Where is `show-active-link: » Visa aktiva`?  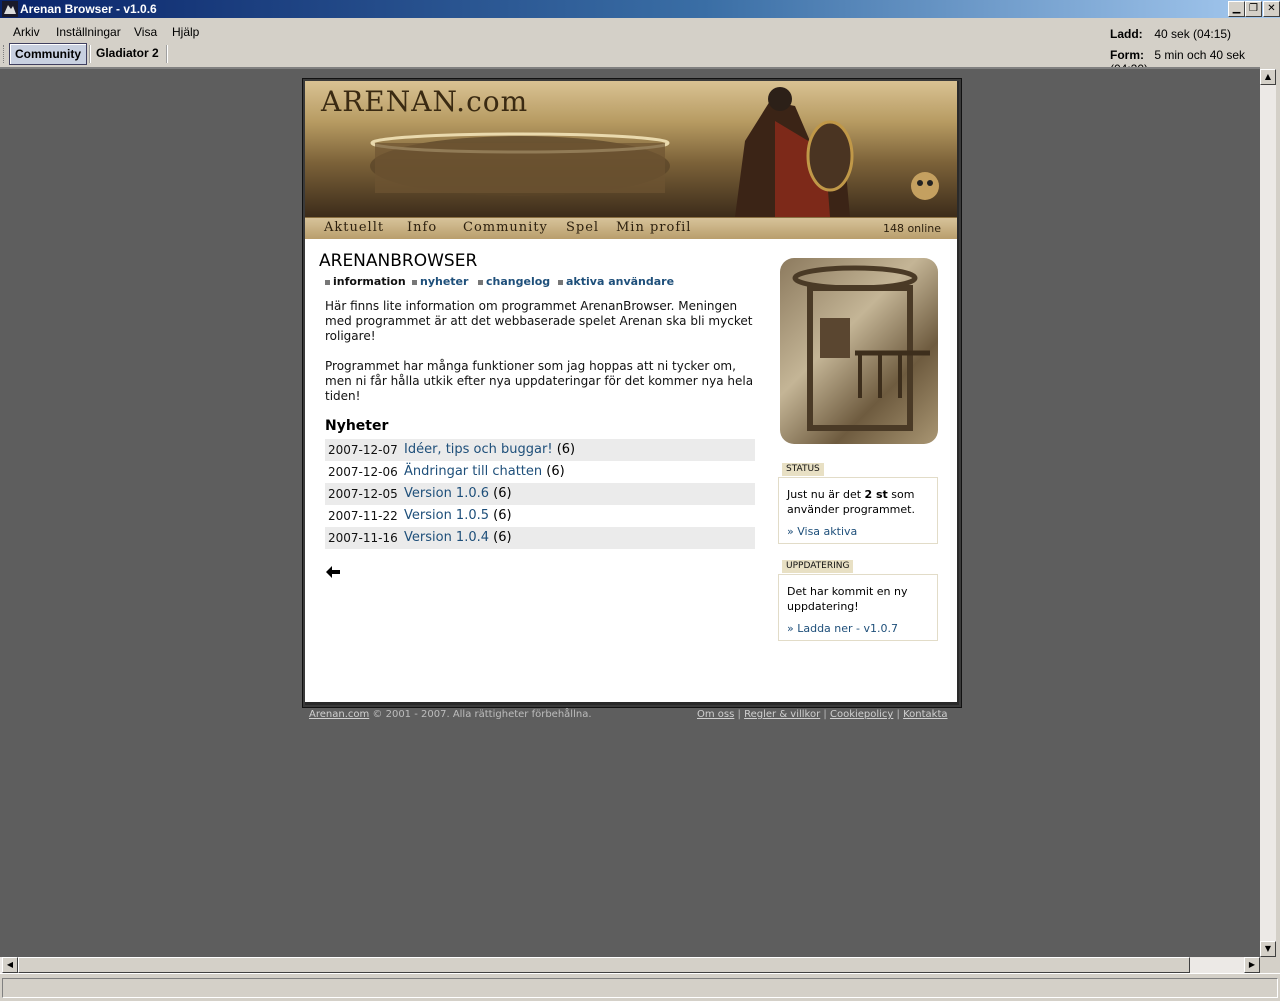 show-active-link: » Visa aktiva is located at coordinates (822, 531).